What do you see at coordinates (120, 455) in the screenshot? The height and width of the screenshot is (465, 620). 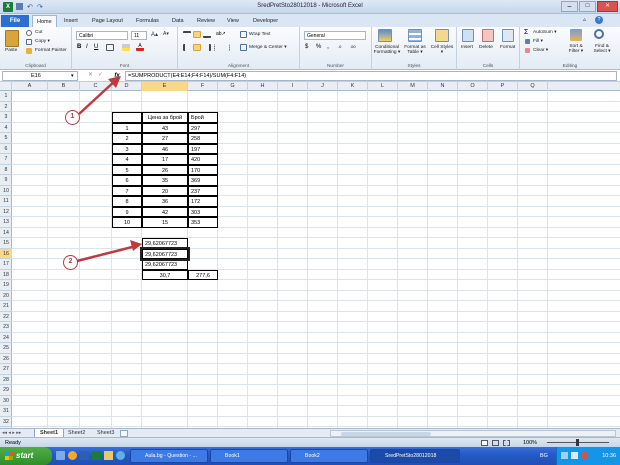 I see `media-icon` at bounding box center [120, 455].